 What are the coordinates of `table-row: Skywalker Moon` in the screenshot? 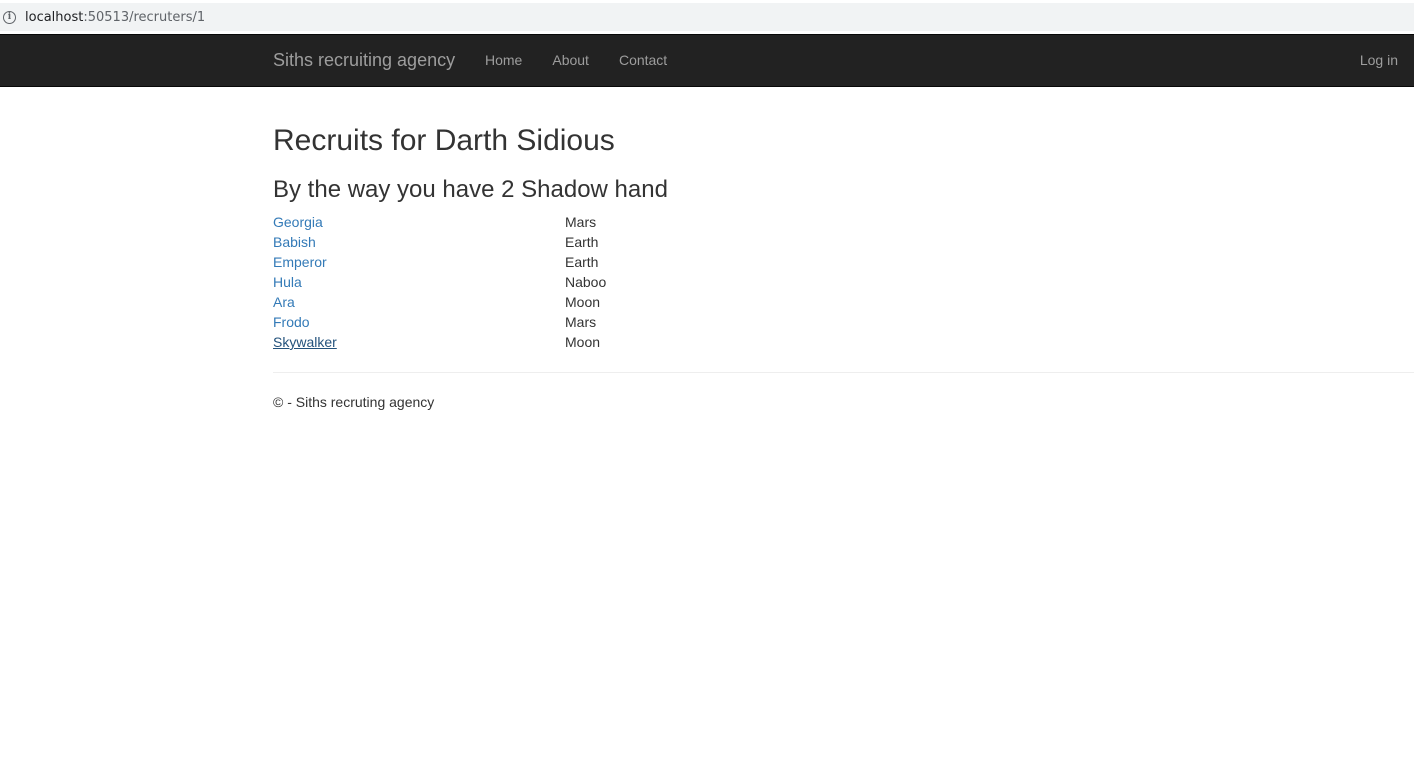 It's located at (439, 342).